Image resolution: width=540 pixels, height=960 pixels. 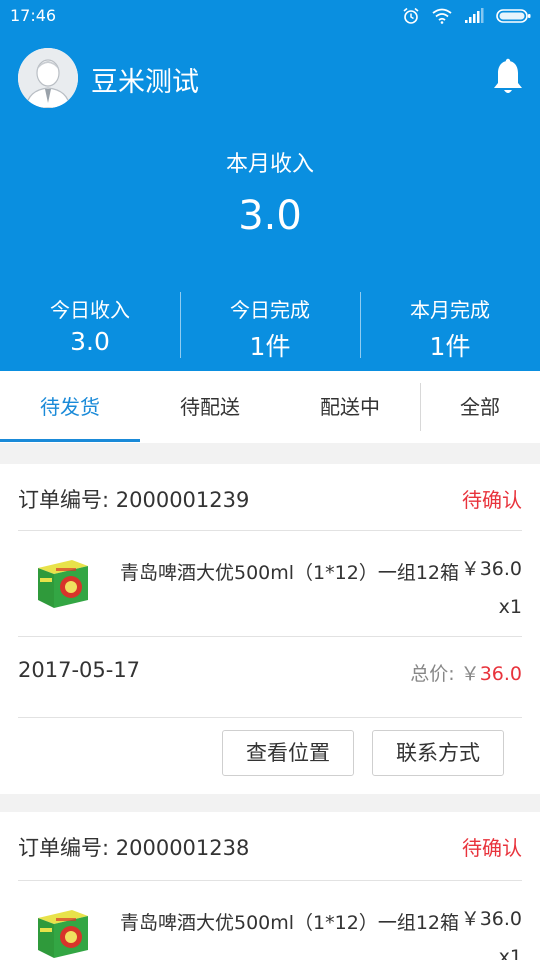 What do you see at coordinates (270, 216) in the screenshot?
I see `month-income-value: 3.0` at bounding box center [270, 216].